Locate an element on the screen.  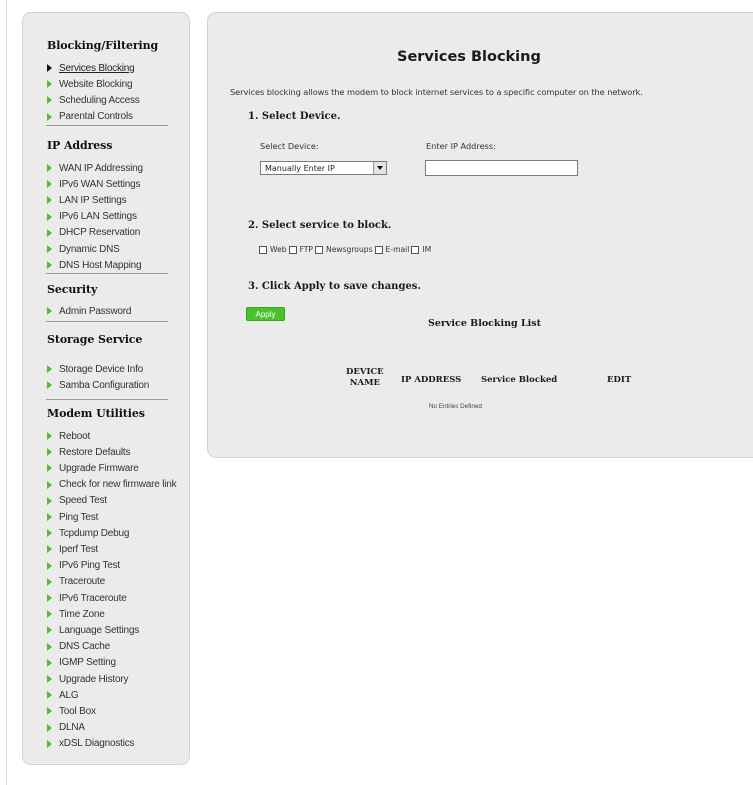
sidebar-item-admin-password: Admin Password is located at coordinates (89, 311).